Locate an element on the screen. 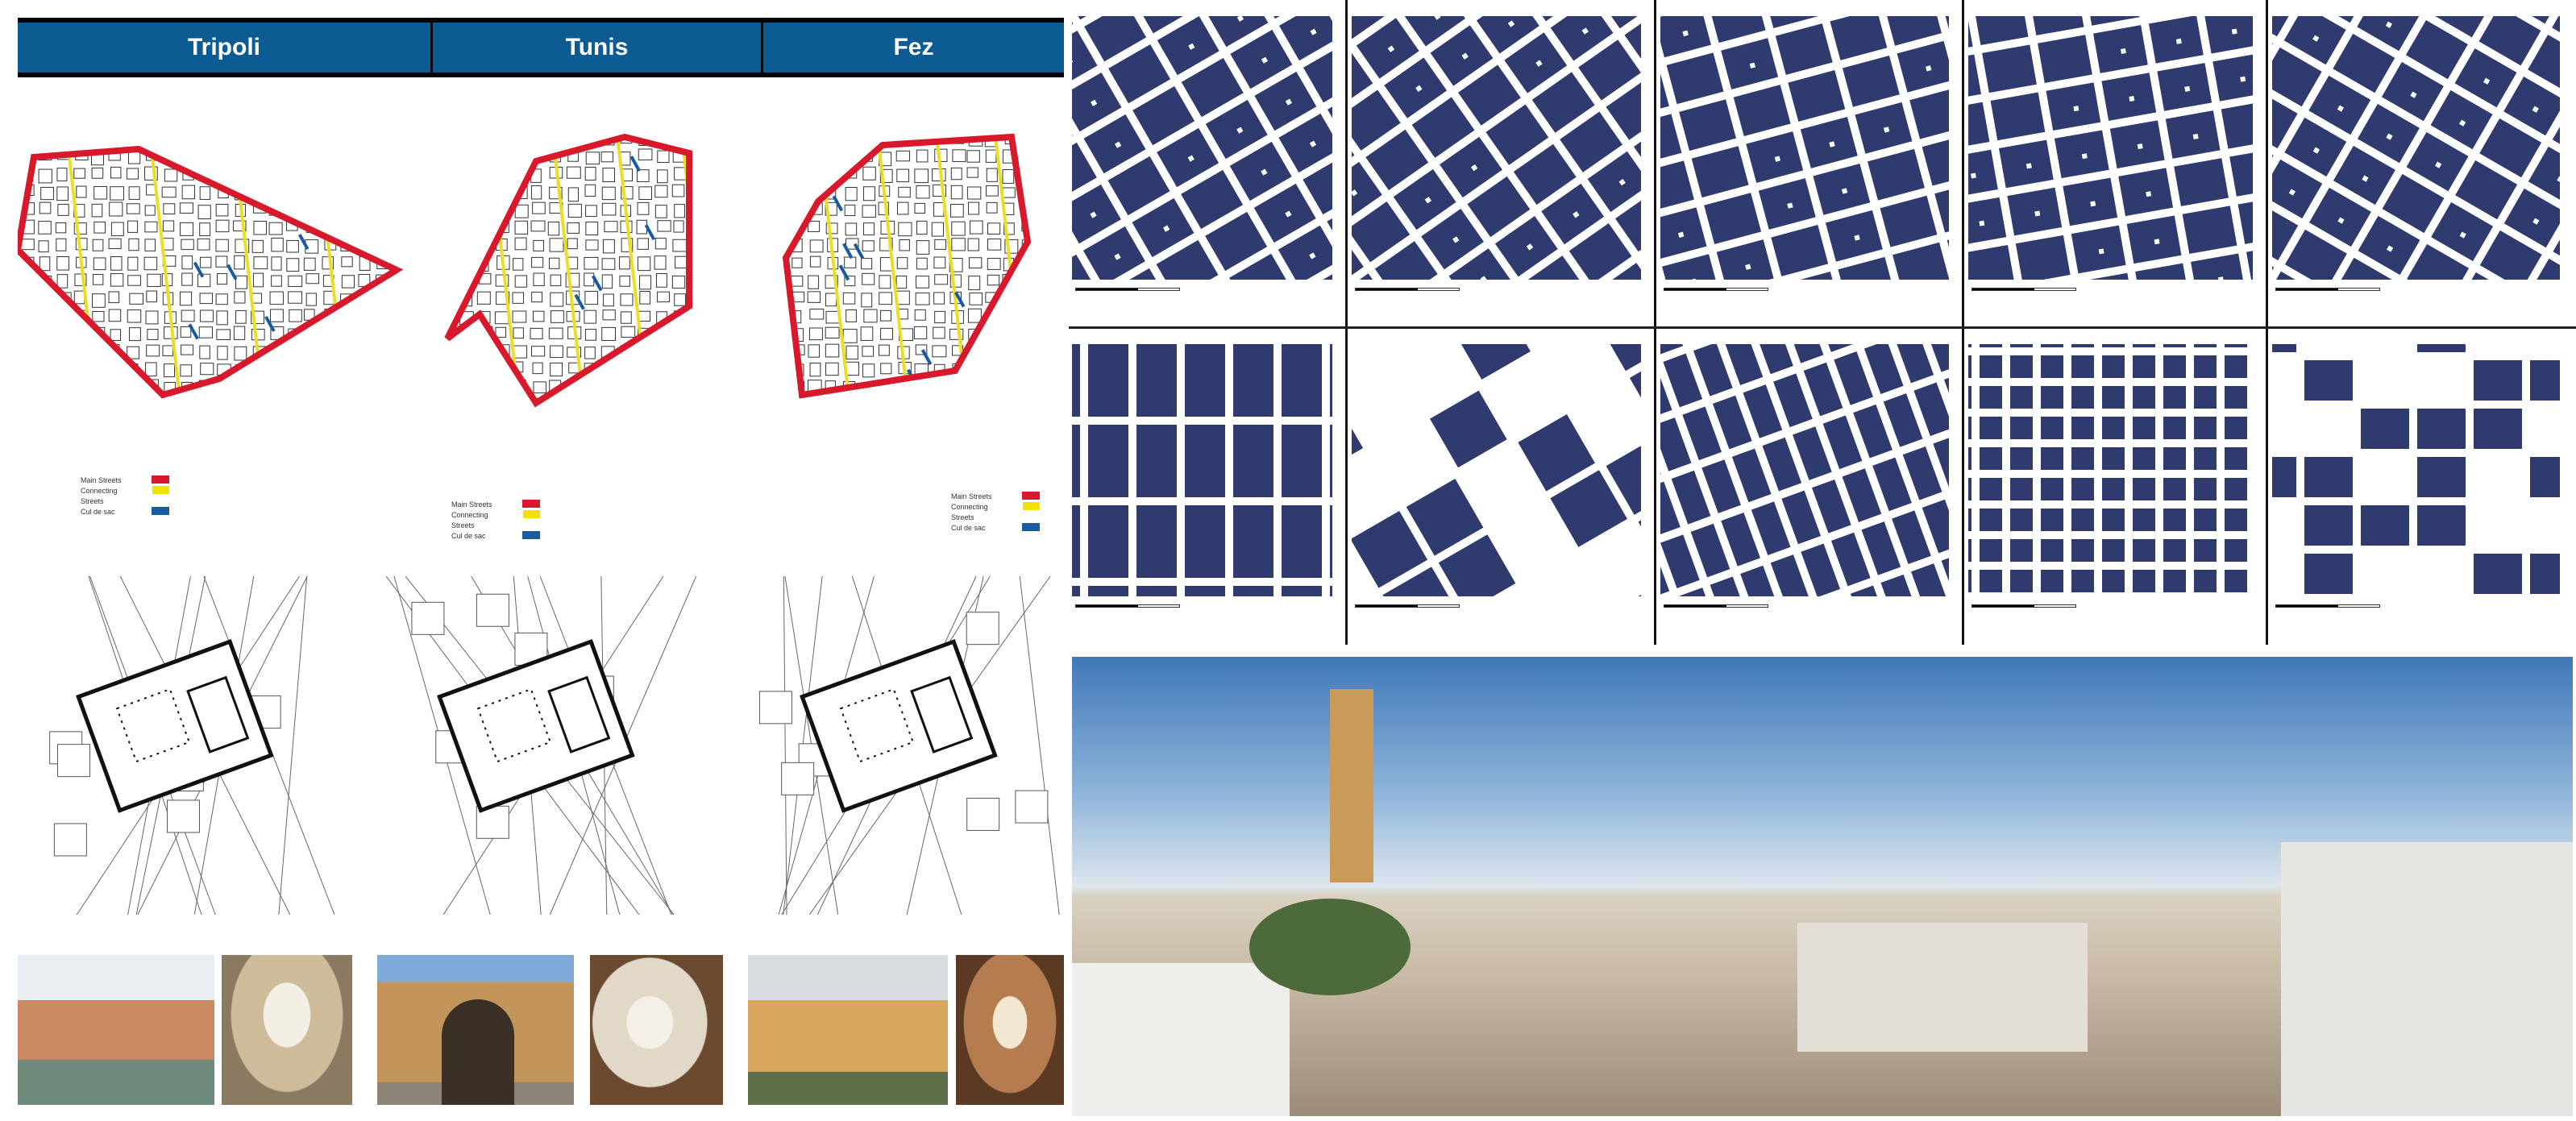  blocks is located at coordinates (1804, 148).